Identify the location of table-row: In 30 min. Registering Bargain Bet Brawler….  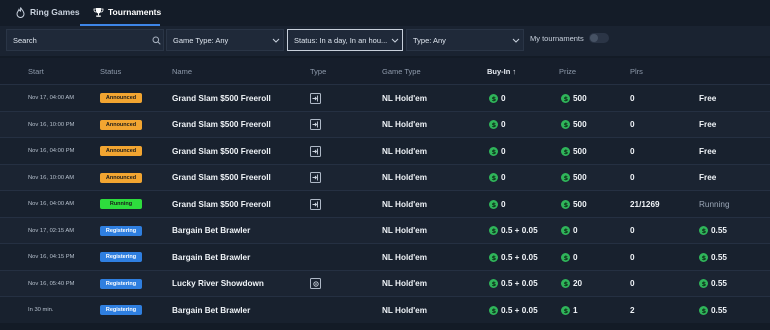
(385, 309).